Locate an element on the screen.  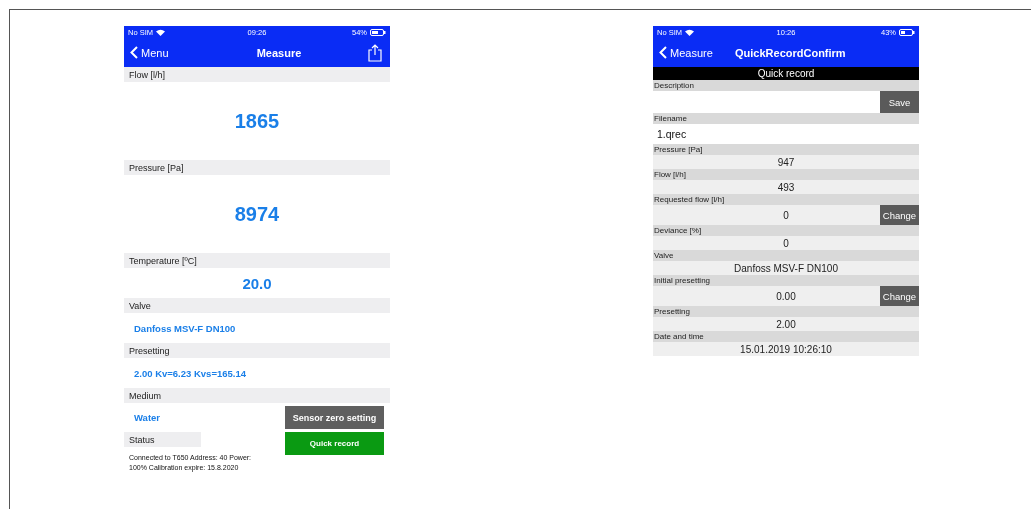
quick-record-button: Quick record is located at coordinates (334, 443).